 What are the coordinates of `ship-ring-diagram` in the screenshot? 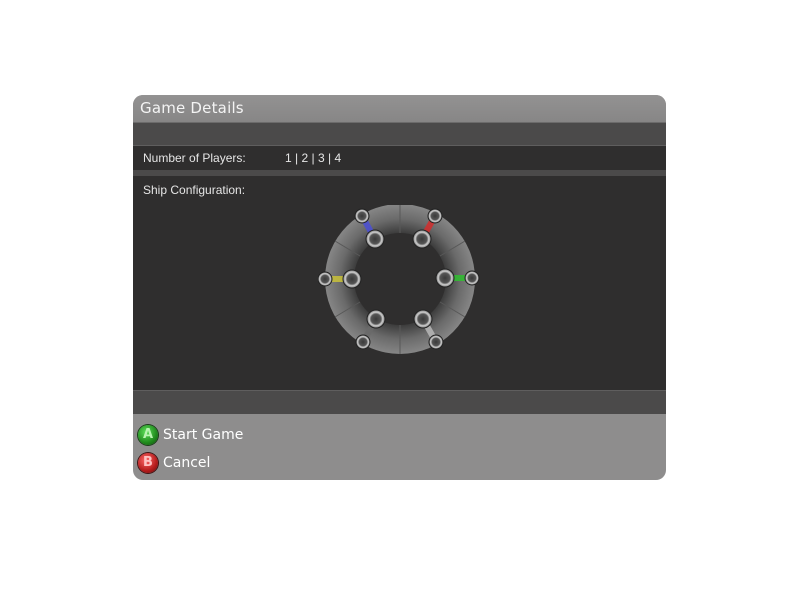 It's located at (399, 279).